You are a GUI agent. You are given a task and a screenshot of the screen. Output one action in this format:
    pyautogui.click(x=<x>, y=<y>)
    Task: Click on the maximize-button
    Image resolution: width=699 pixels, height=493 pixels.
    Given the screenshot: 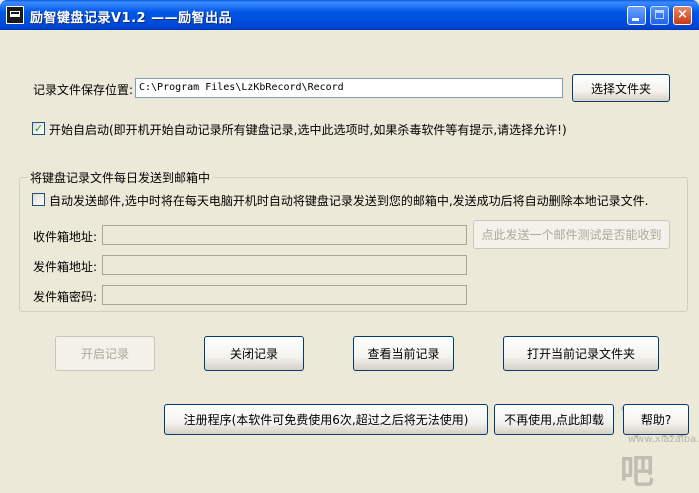 What is the action you would take?
    pyautogui.click(x=659, y=15)
    